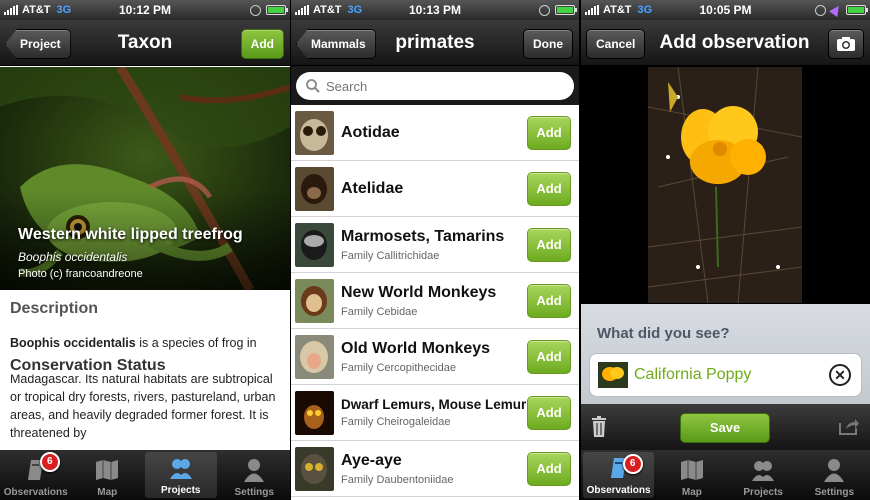  I want to click on clear-icon: ✕, so click(840, 375).